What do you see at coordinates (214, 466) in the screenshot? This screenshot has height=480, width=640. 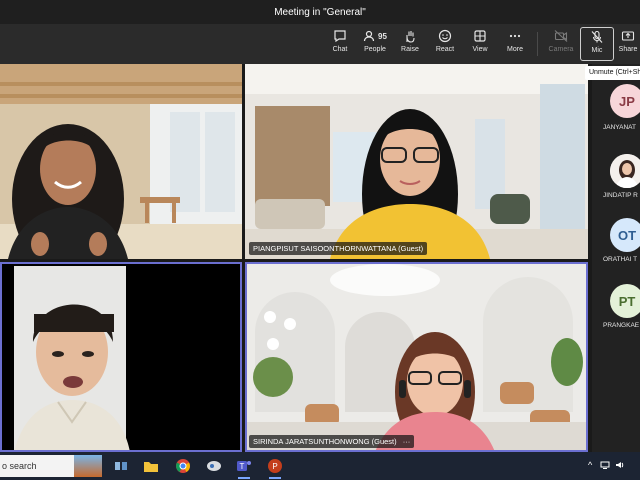 I see `snipping-tool-icon` at bounding box center [214, 466].